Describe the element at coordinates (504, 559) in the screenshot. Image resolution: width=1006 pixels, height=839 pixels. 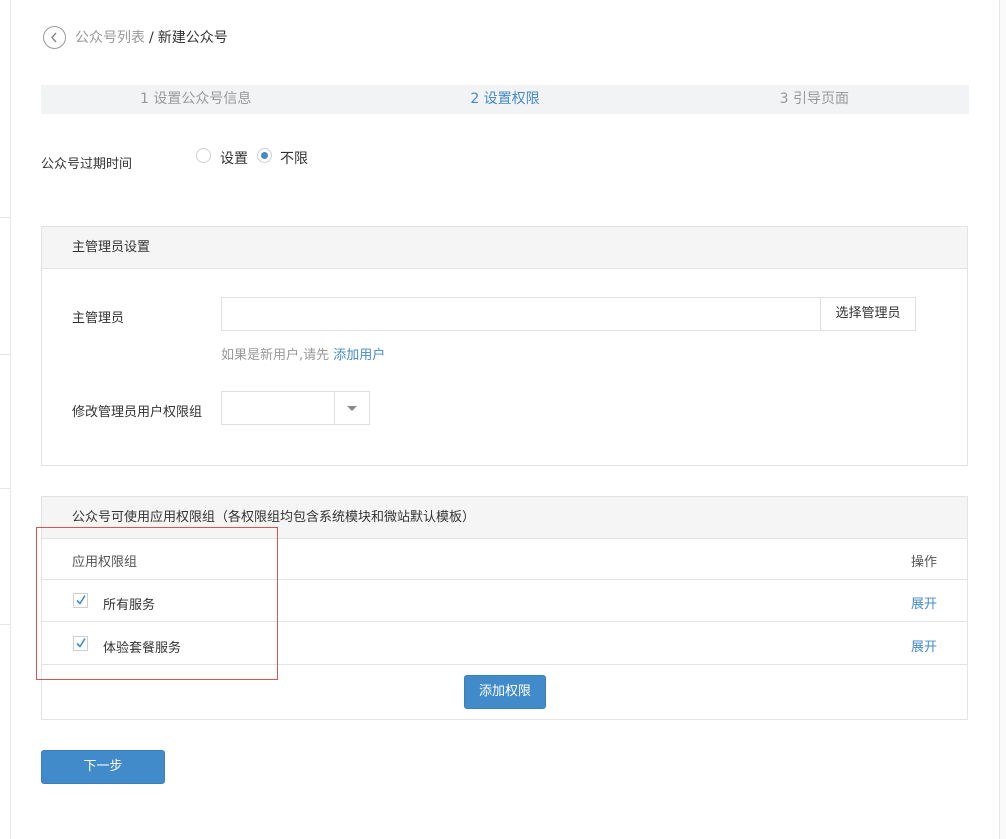
I see `table-header-row: 应用权限组 操作` at that location.